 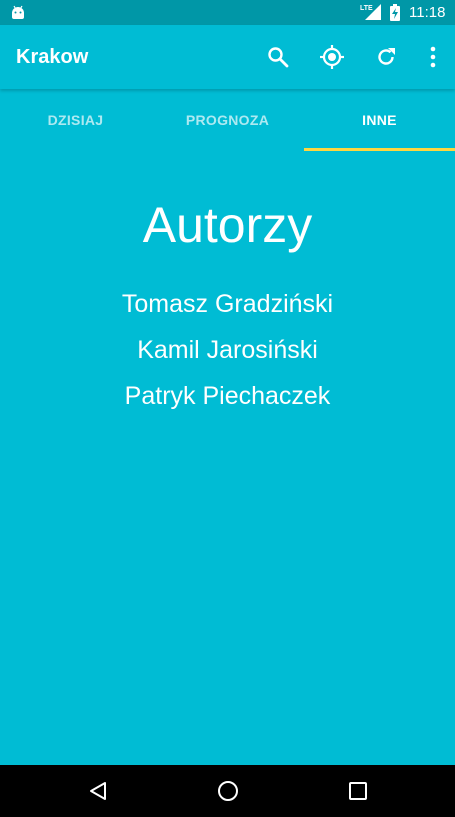 What do you see at coordinates (227, 12) in the screenshot?
I see `status-bar: LTE 11:18` at bounding box center [227, 12].